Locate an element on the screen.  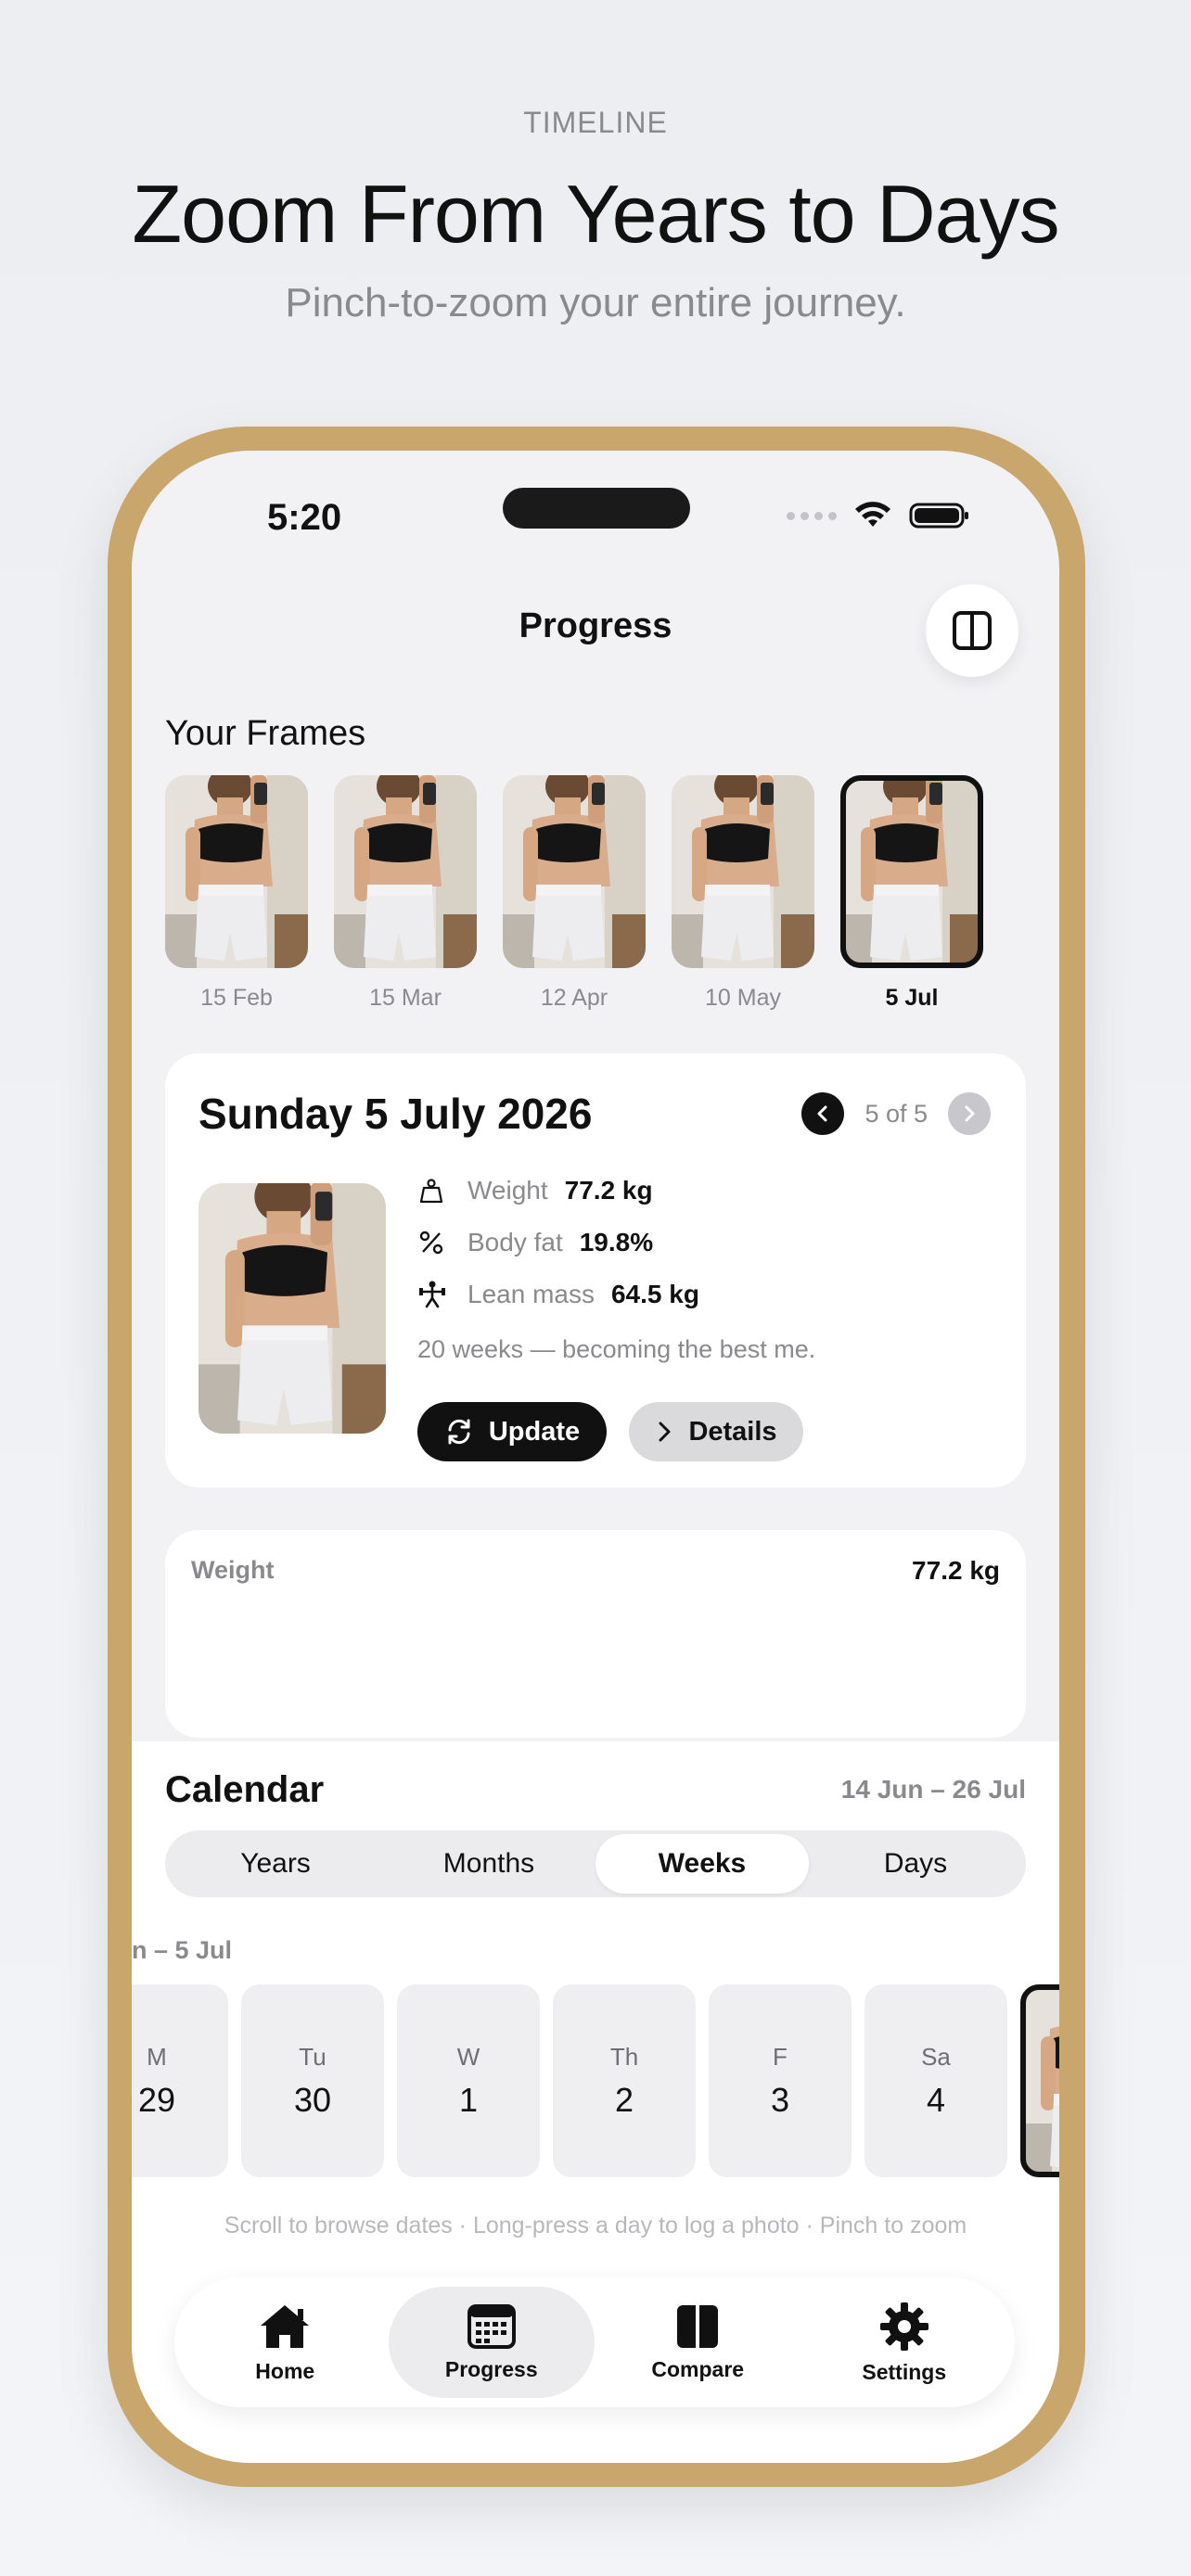
pager-count: 5 of 5 is located at coordinates (896, 1113).